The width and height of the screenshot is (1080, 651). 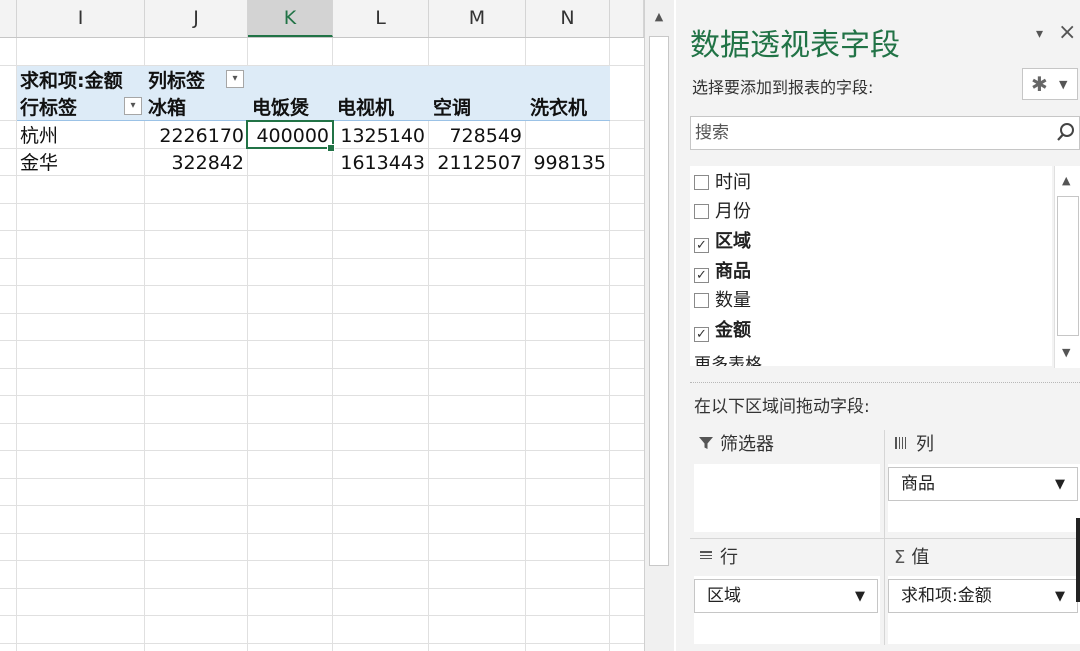 I want to click on pivot-column-labels: 列标签, so click(x=176, y=81).